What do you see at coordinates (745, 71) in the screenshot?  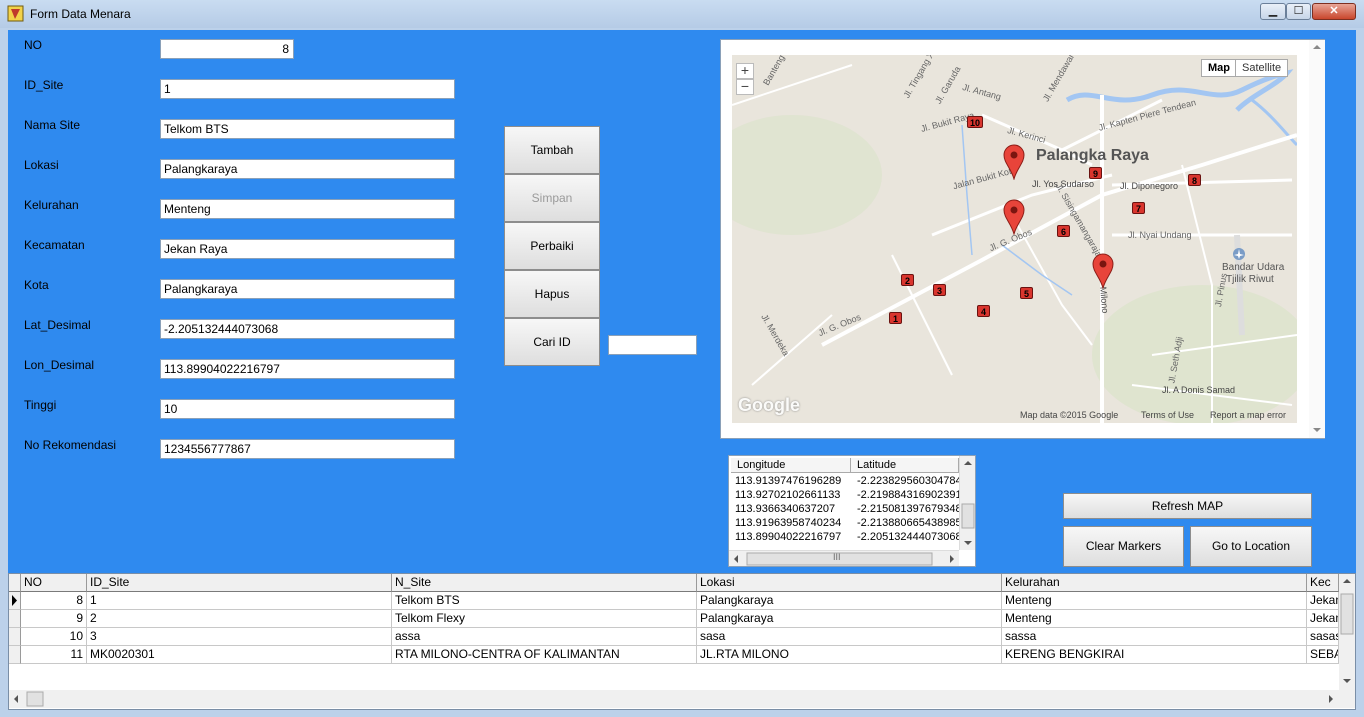 I see `zoom-in-button: +` at bounding box center [745, 71].